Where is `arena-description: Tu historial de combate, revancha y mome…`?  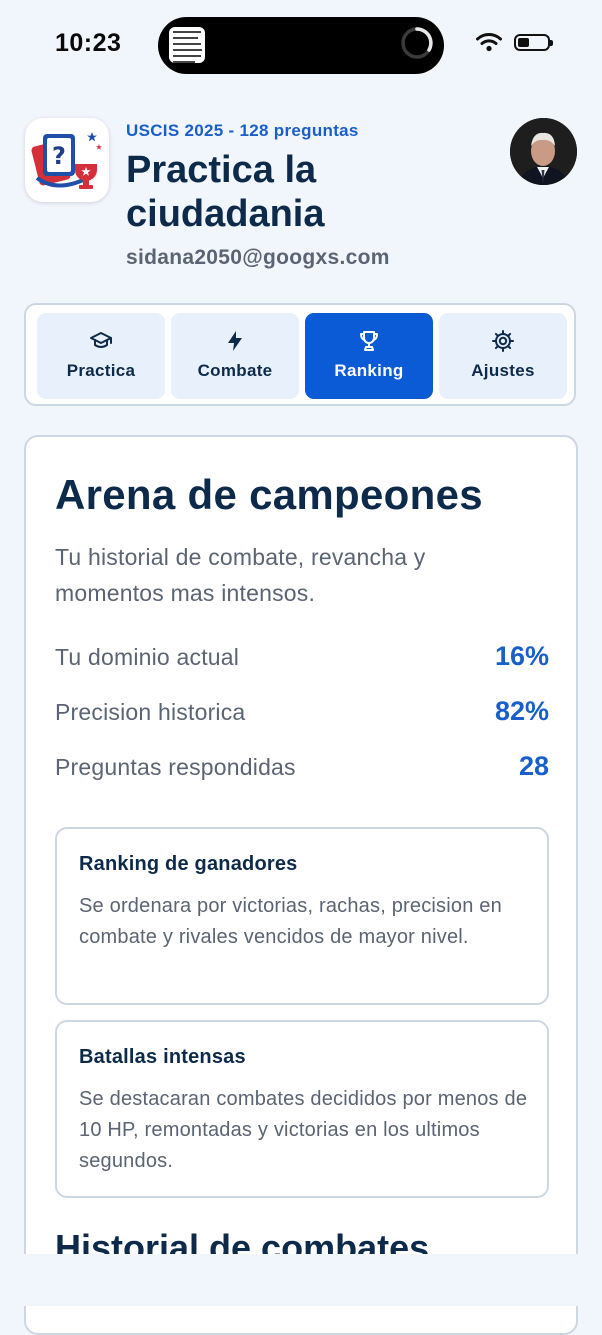 arena-description: Tu historial de combate, revancha y mome… is located at coordinates (240, 575).